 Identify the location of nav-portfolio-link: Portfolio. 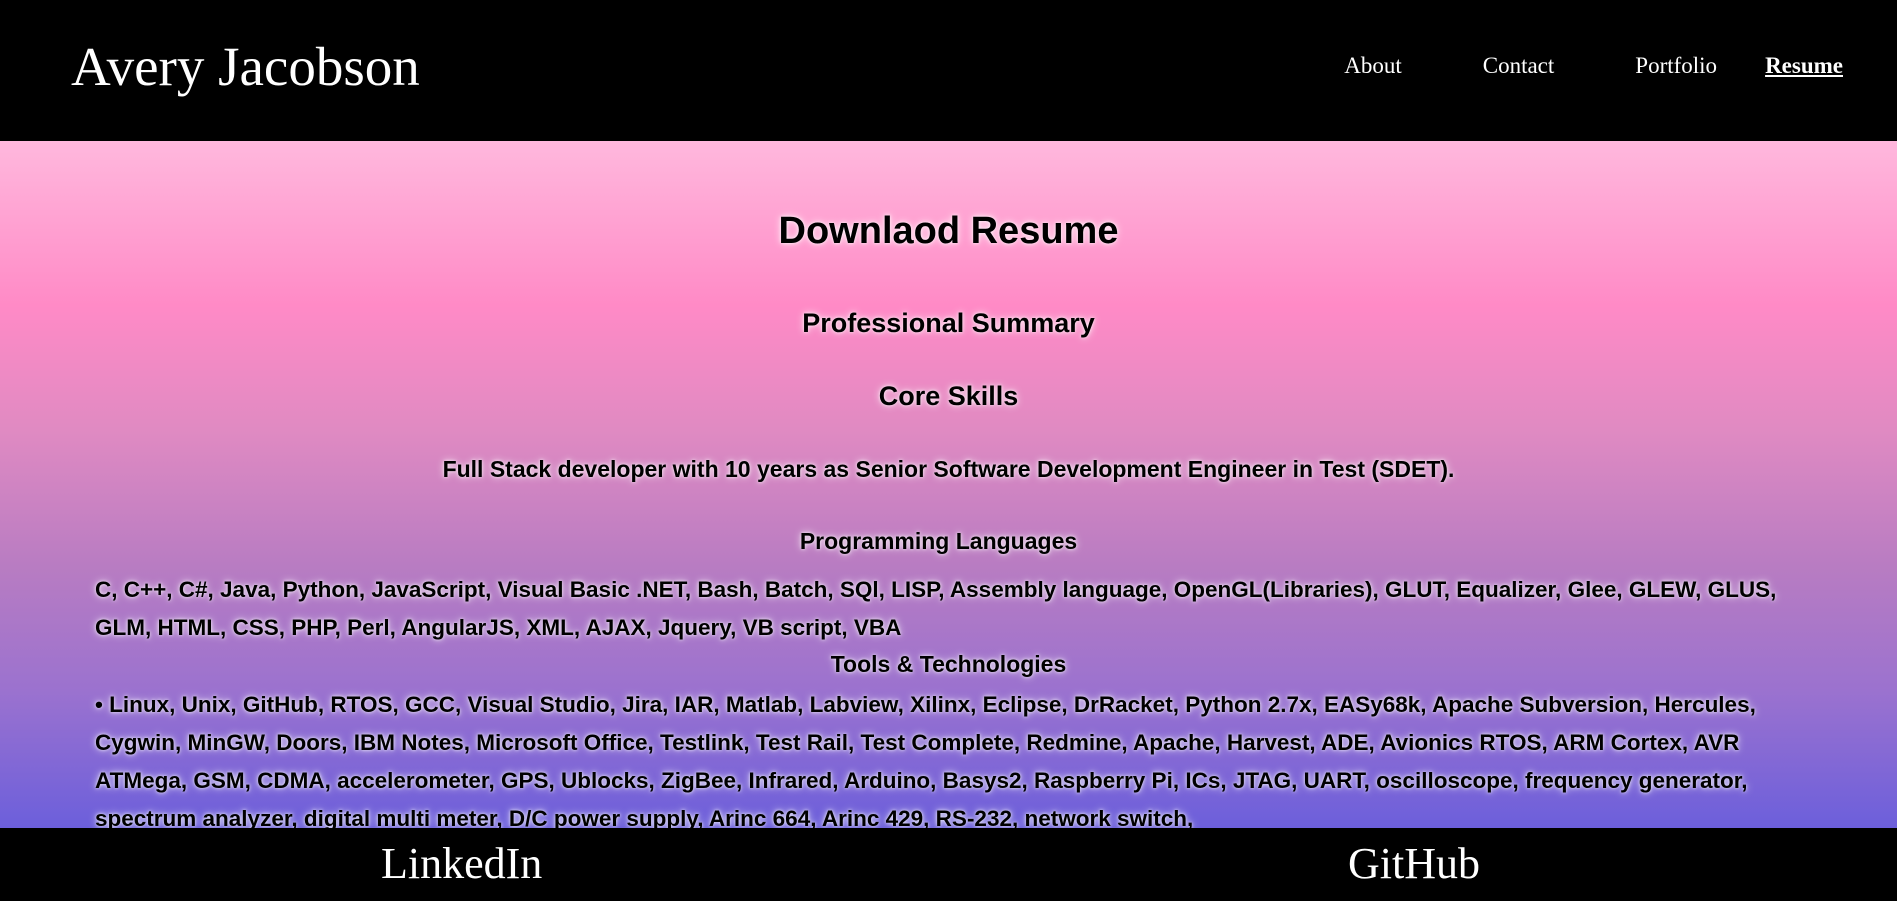
(1676, 66).